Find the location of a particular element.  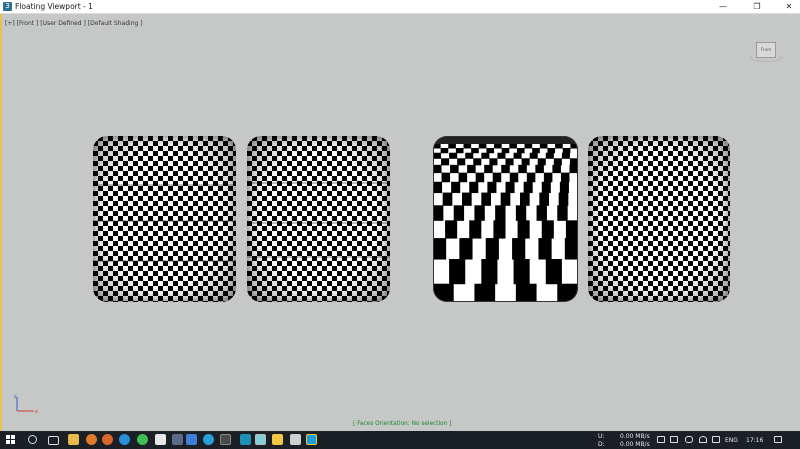

windows-start-icon is located at coordinates (11, 440).